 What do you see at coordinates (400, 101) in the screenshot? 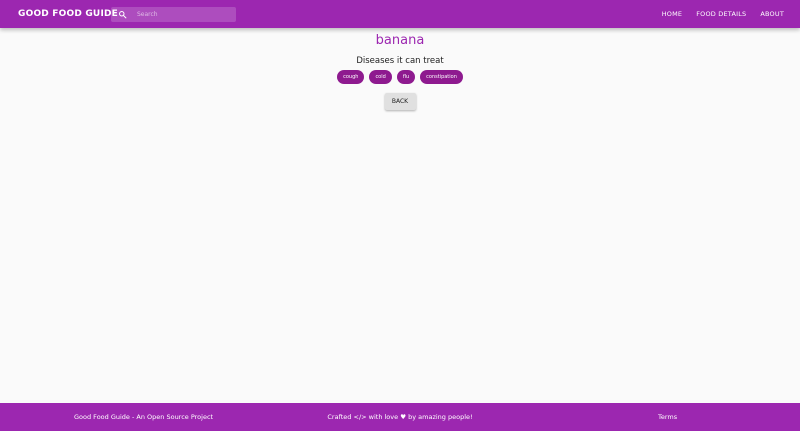
I see `back-button: BACK` at bounding box center [400, 101].